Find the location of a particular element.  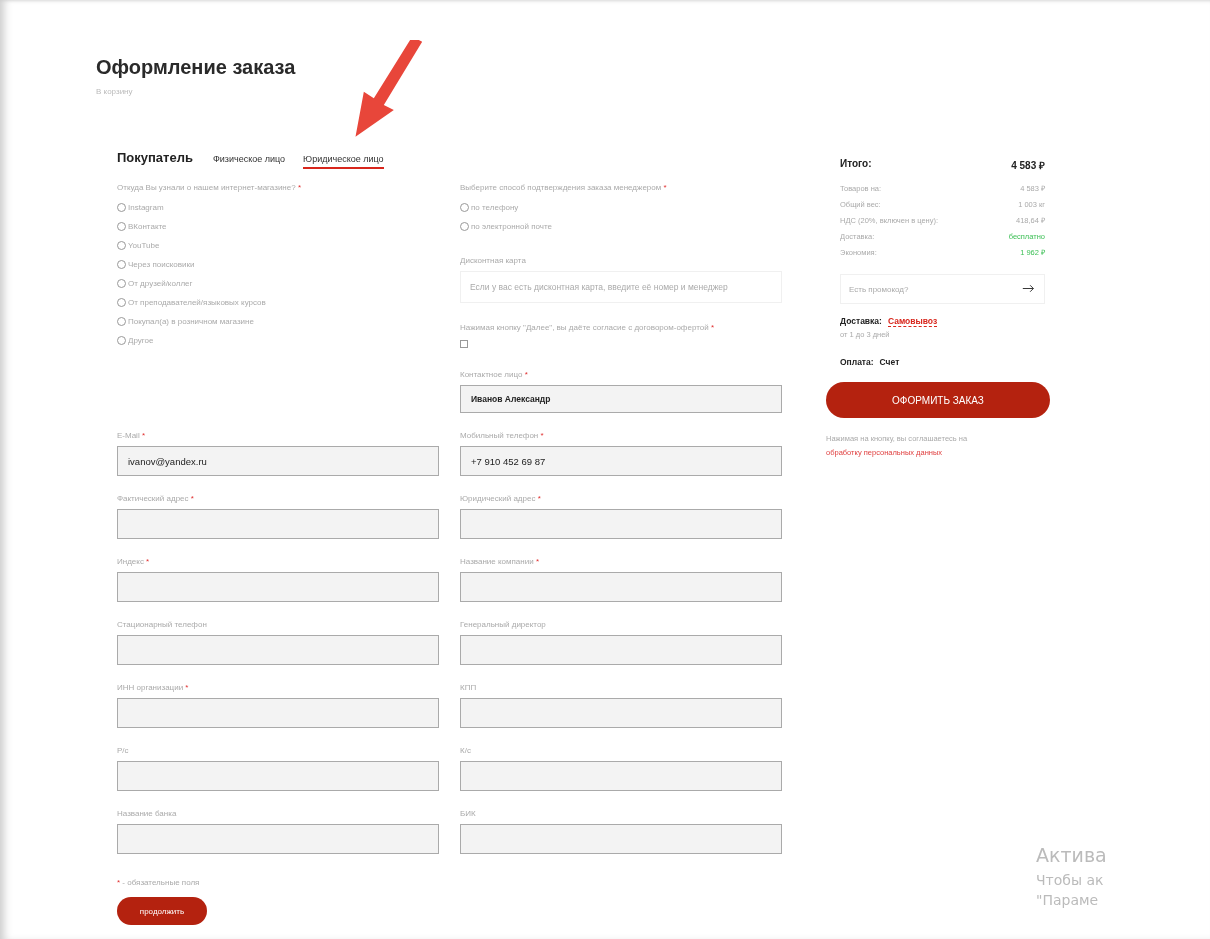

contact-person-field: Иванов Александр is located at coordinates (621, 399).